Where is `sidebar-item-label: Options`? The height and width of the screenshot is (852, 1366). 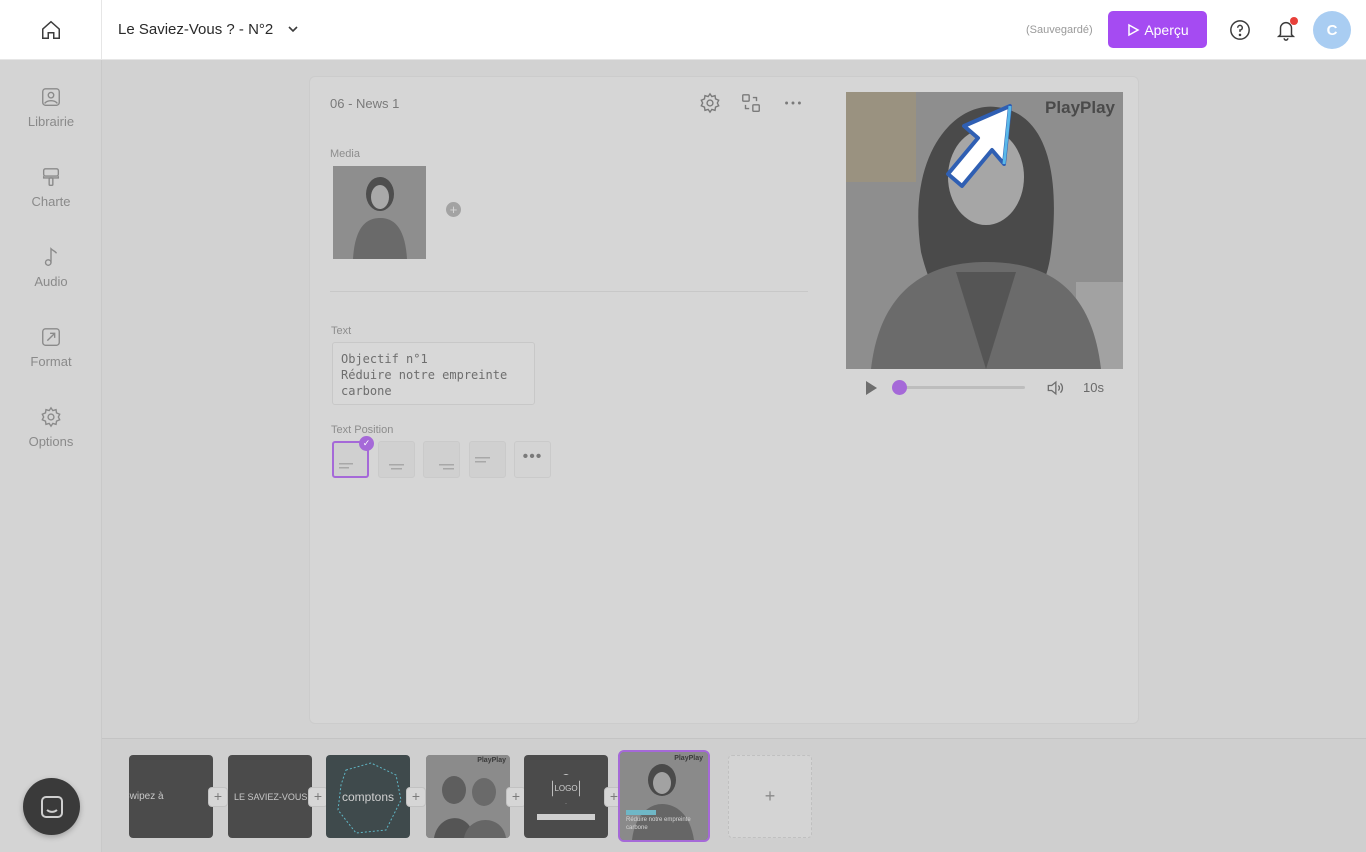 sidebar-item-label: Options is located at coordinates (51, 441).